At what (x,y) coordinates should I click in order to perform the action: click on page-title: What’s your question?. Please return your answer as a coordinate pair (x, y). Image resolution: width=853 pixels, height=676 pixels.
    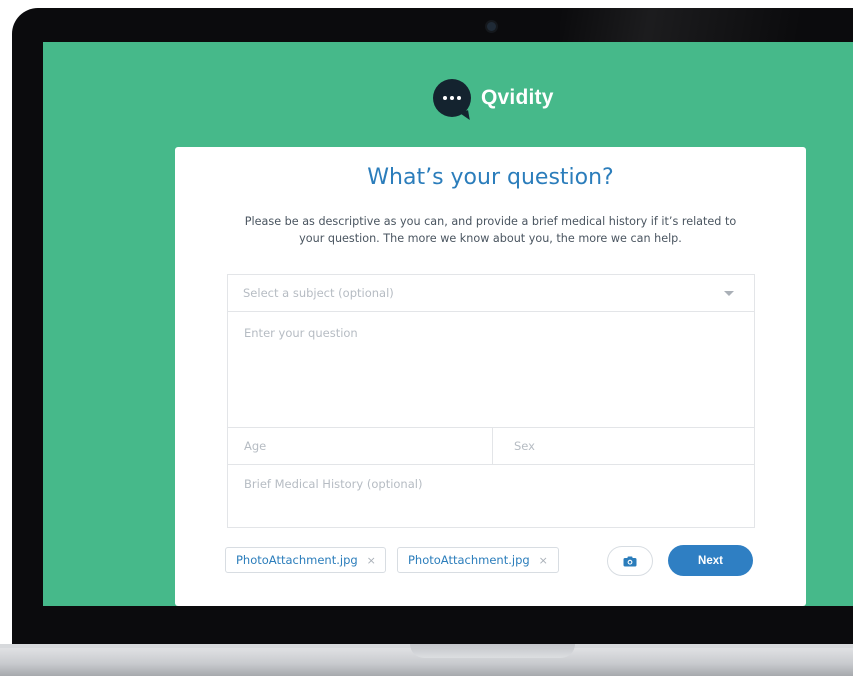
    Looking at the image, I should click on (490, 177).